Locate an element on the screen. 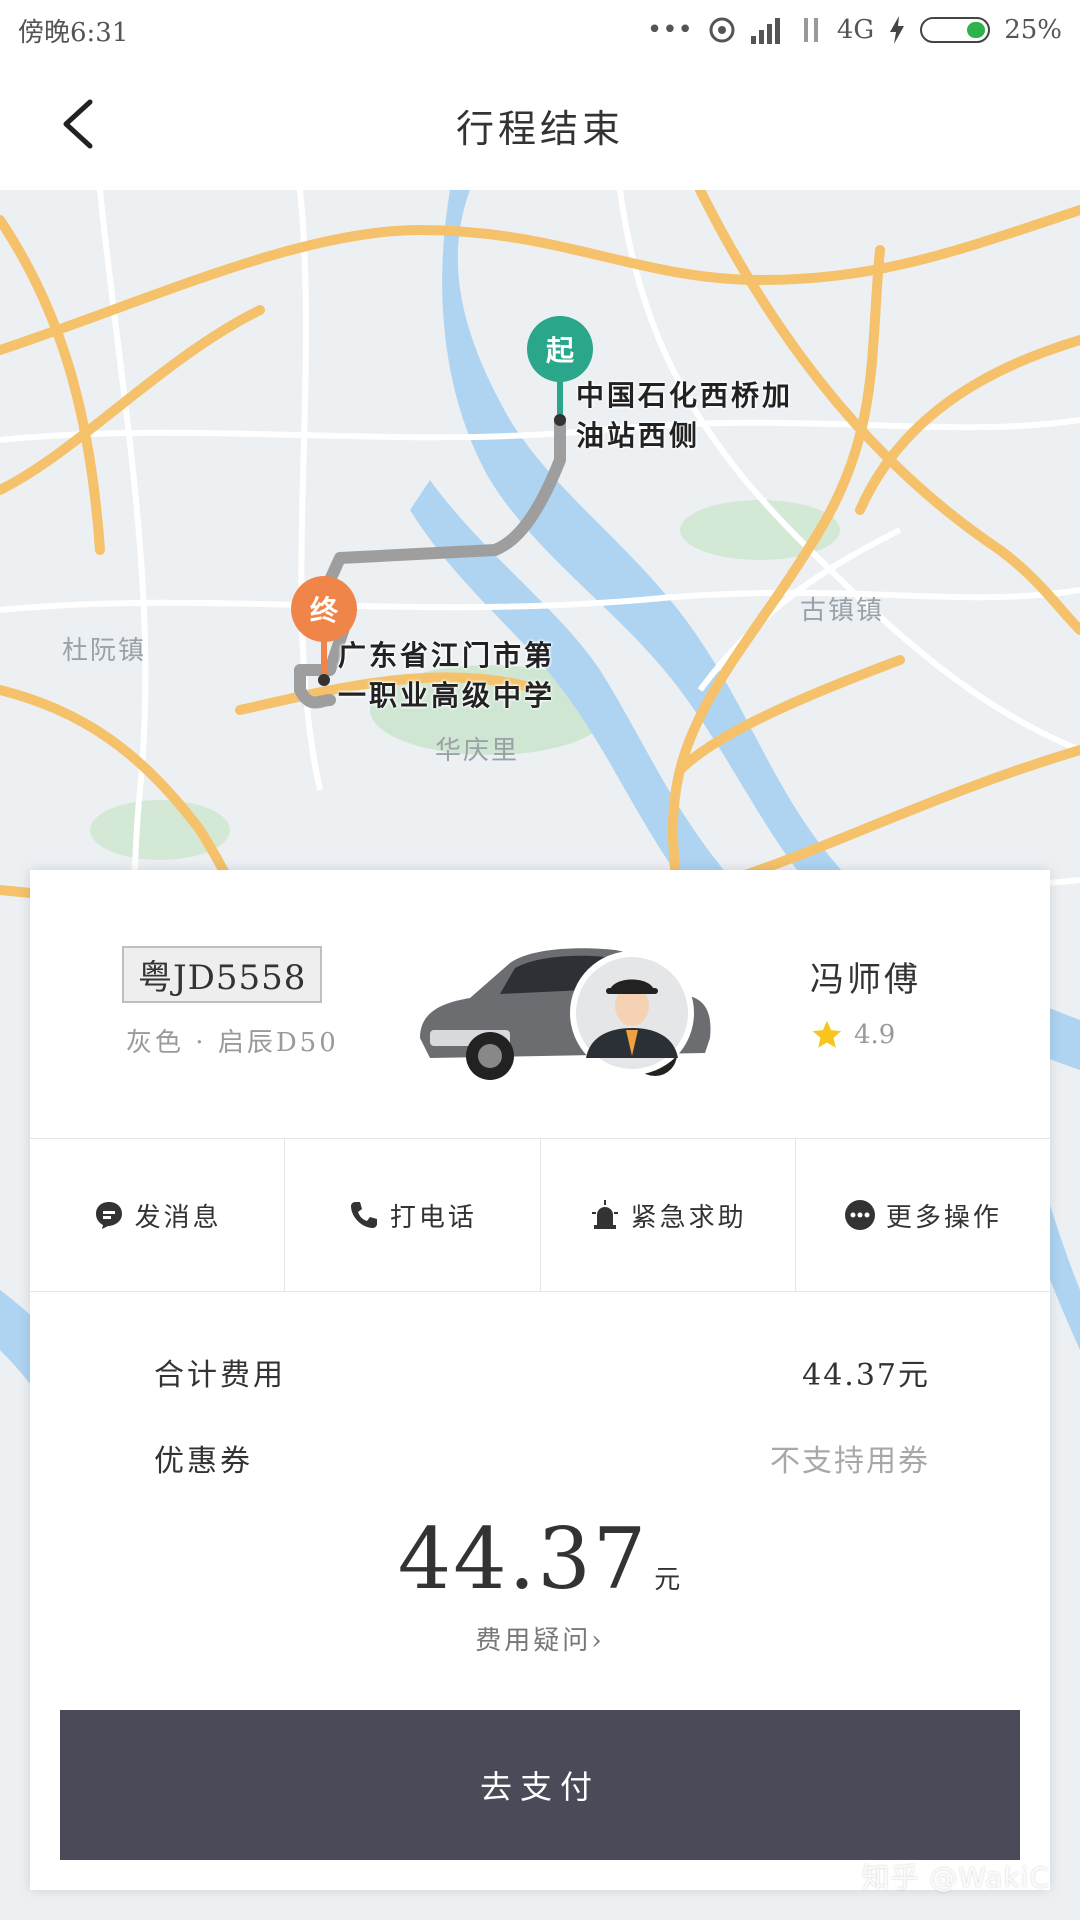 This screenshot has width=1080, height=1920. end-marker: 终 is located at coordinates (324, 609).